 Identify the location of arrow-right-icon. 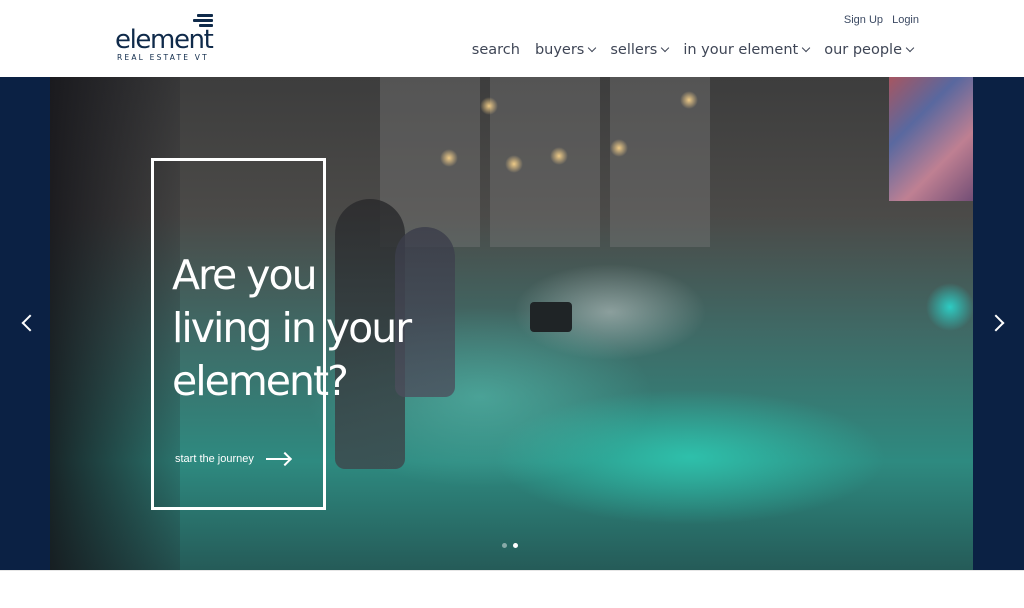
(277, 459).